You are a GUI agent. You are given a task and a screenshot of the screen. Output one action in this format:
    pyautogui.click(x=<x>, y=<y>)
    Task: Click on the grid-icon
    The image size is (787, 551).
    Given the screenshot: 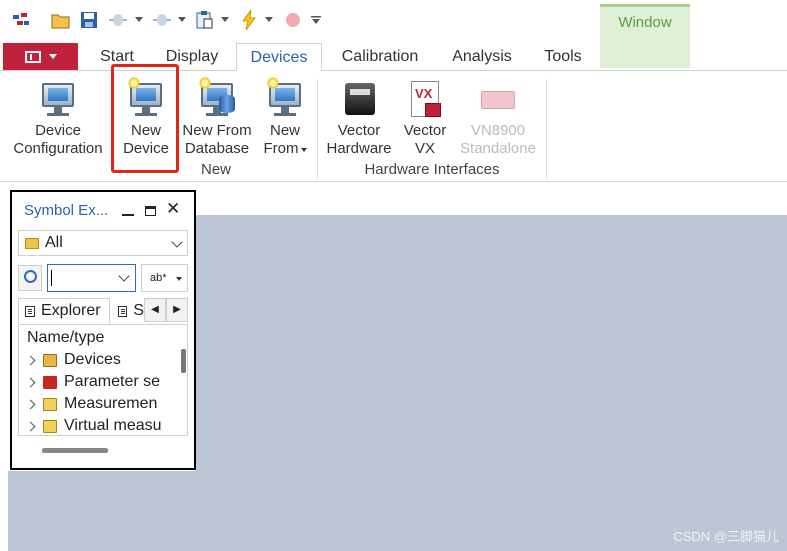 What is the action you would take?
    pyautogui.click(x=123, y=311)
    